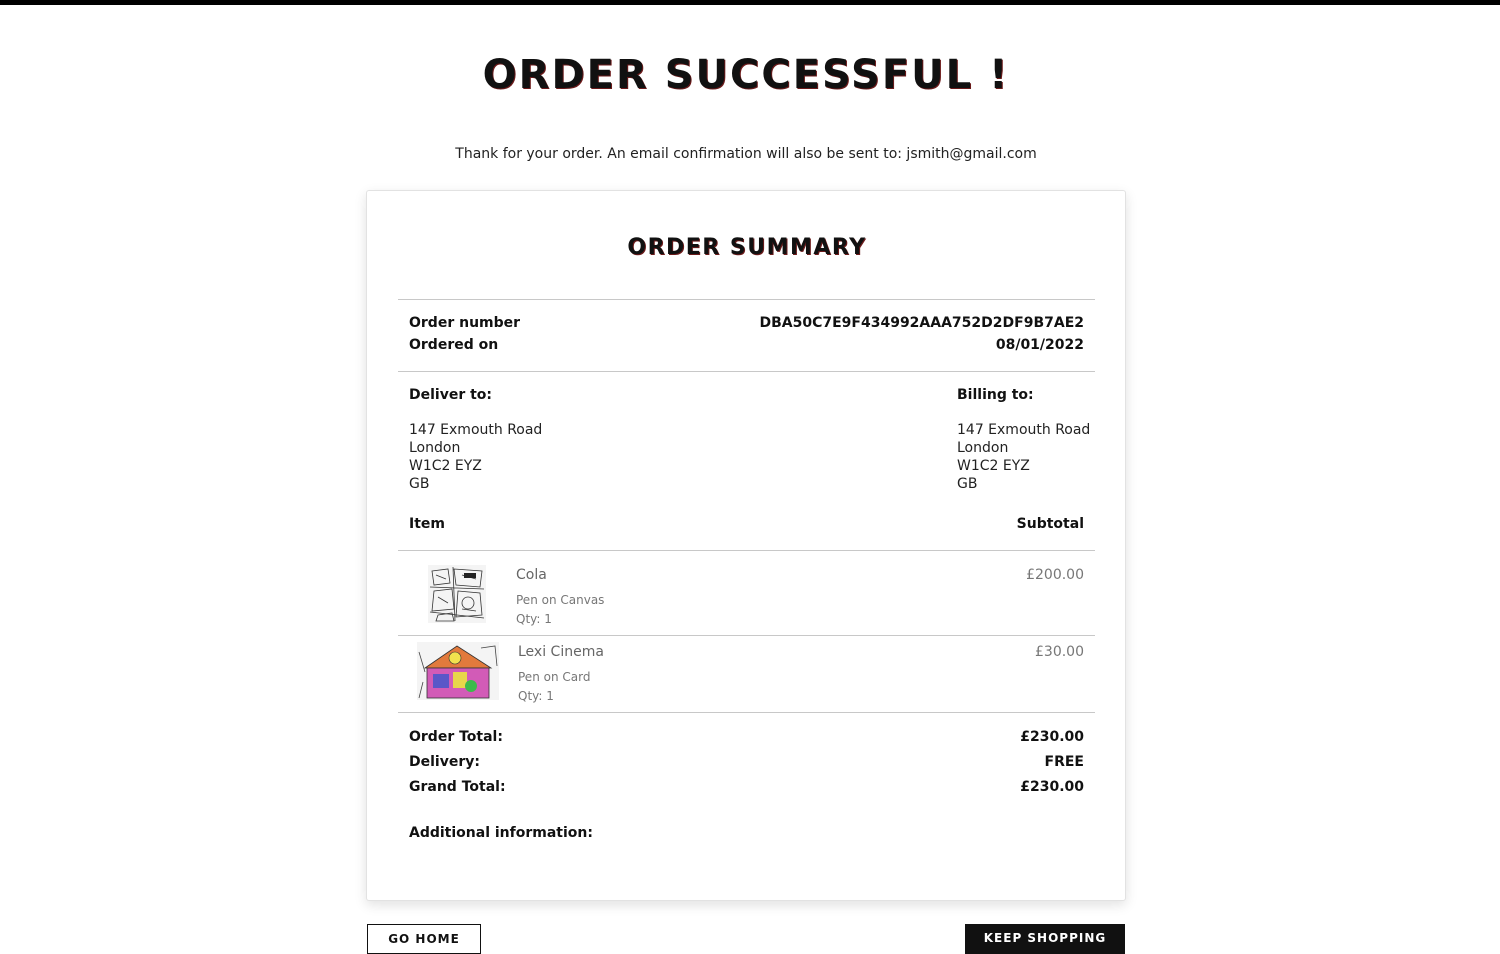 The width and height of the screenshot is (1500, 954). I want to click on item-medium: Pen on Canvas, so click(560, 600).